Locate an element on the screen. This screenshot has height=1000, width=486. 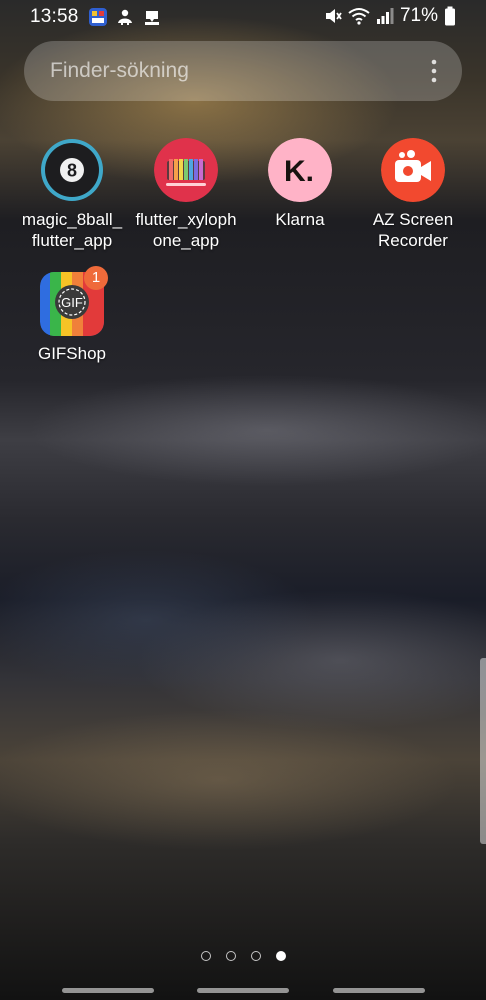
navigation-bar is located at coordinates (243, 992).